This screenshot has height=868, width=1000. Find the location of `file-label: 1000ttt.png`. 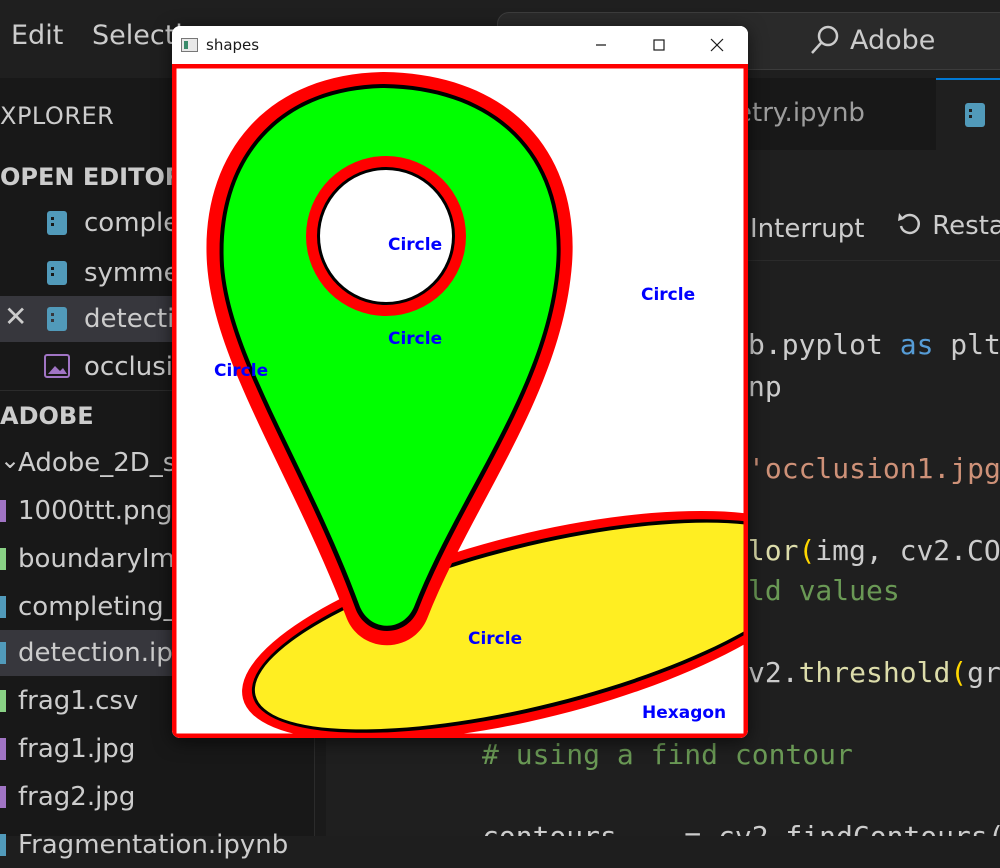

file-label: 1000ttt.png is located at coordinates (95, 511).